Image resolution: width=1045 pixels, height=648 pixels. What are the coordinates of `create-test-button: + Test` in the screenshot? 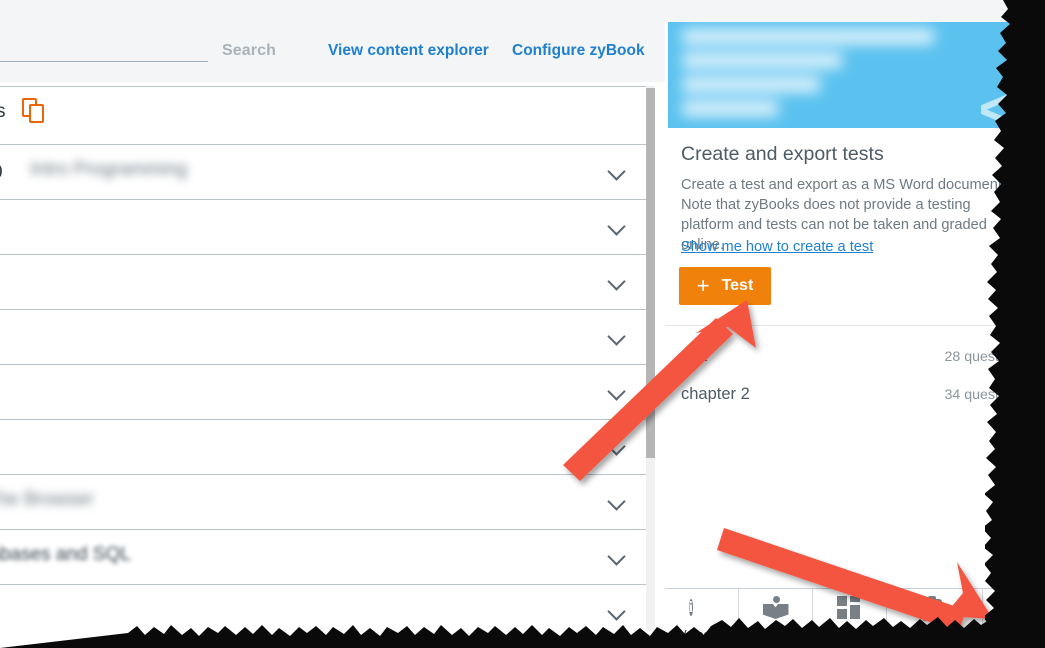 It's located at (725, 286).